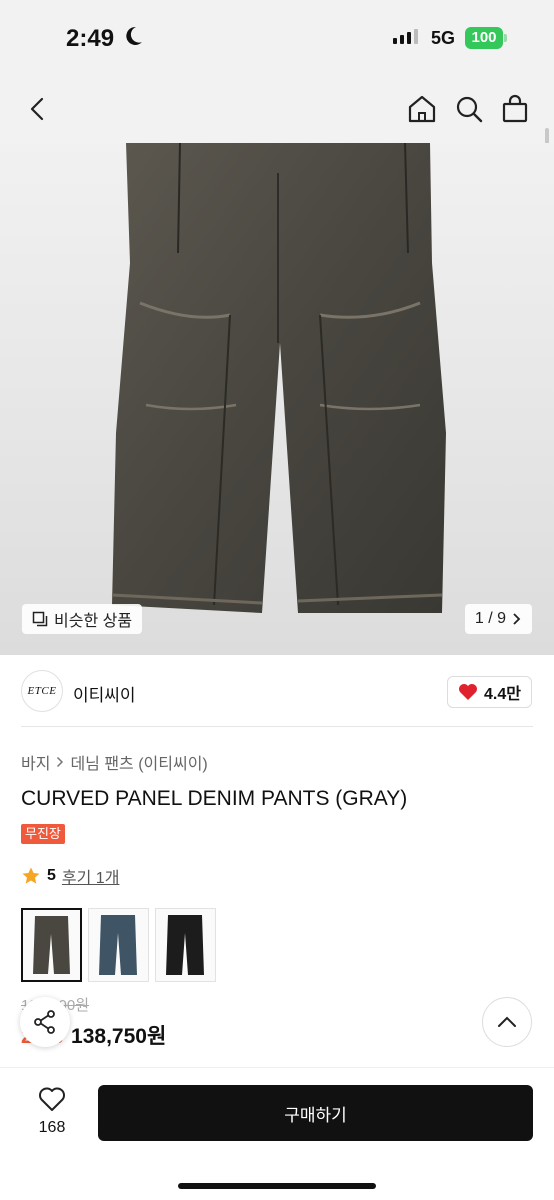 The height and width of the screenshot is (1200, 554). I want to click on brand-logo-text: ETCE, so click(42, 691).